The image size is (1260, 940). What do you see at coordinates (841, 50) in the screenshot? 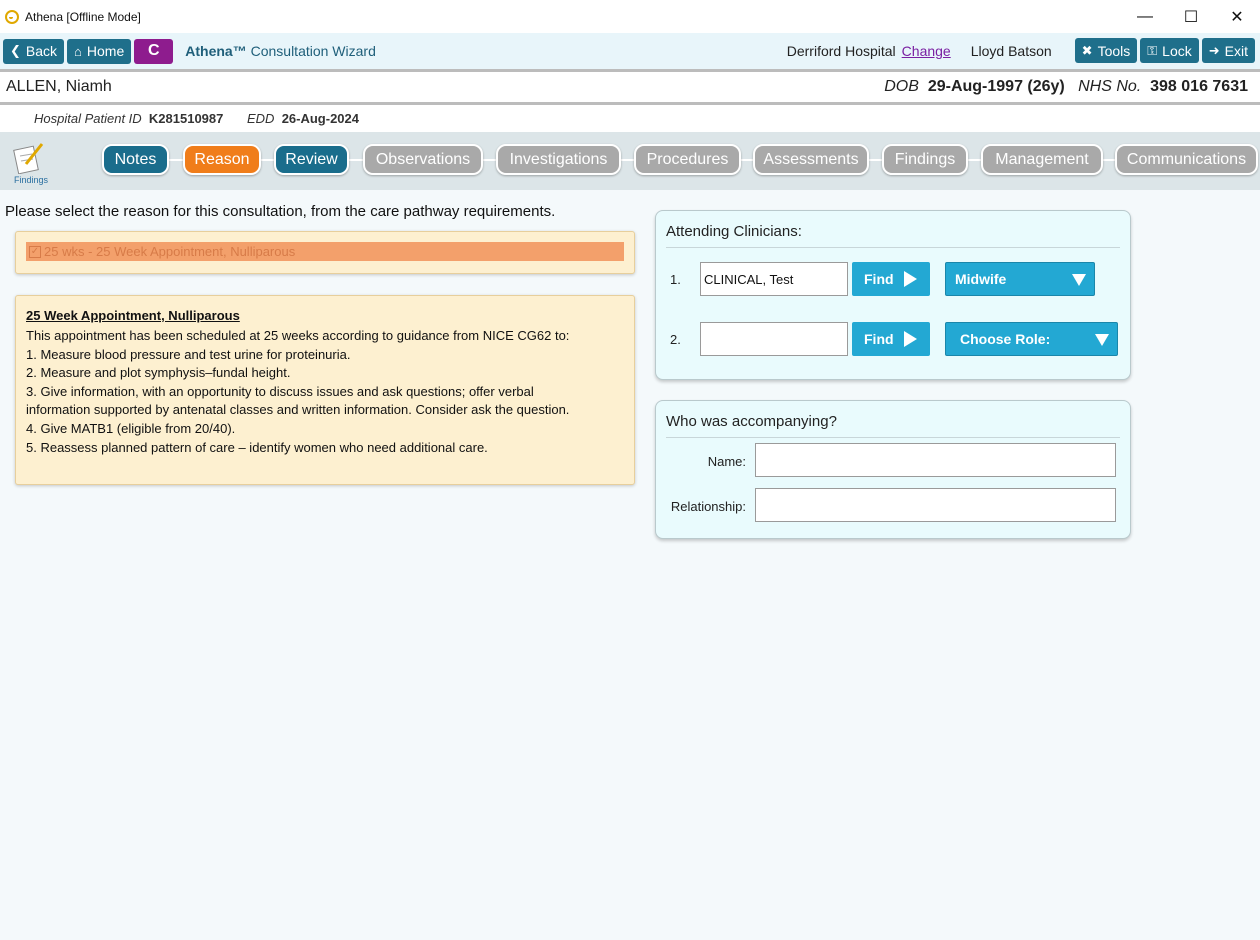
I see `hospital-name: Derriford Hospital` at bounding box center [841, 50].